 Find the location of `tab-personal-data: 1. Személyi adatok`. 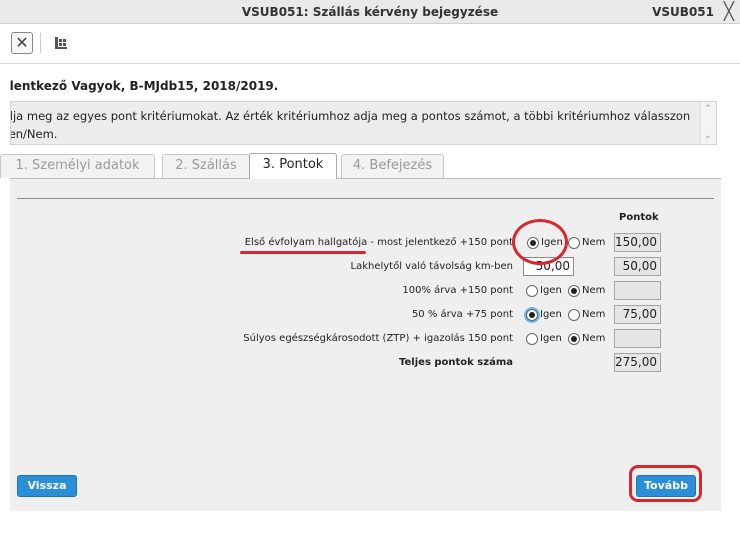

tab-personal-data: 1. Személyi adatok is located at coordinates (77, 166).